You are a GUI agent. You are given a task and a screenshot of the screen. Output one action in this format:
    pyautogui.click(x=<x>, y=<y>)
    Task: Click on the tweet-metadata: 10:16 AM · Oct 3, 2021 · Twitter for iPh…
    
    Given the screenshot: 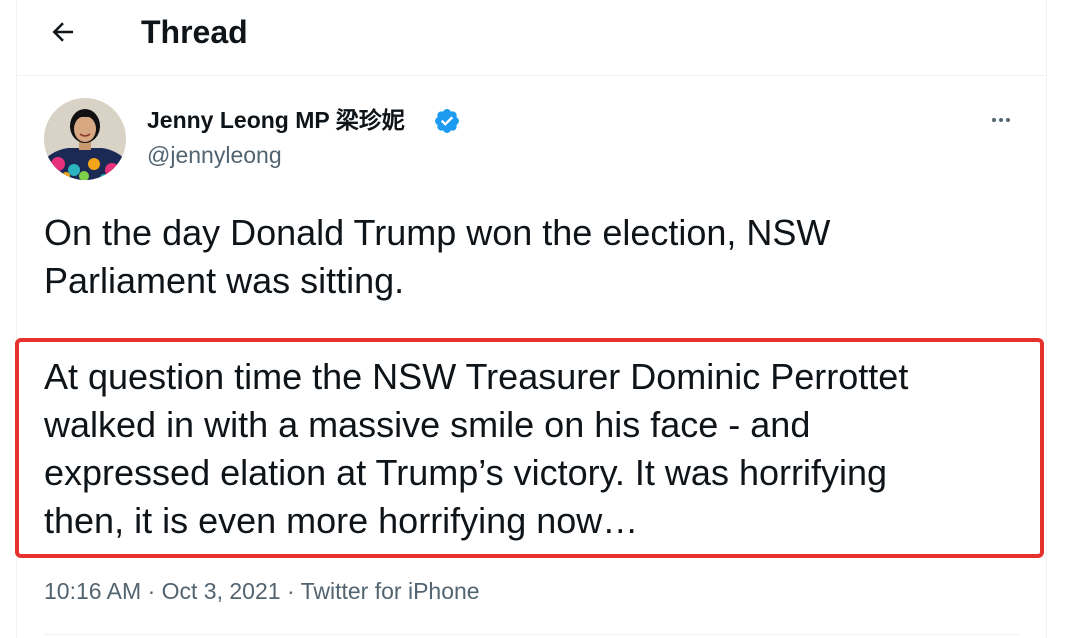 What is the action you would take?
    pyautogui.click(x=262, y=591)
    